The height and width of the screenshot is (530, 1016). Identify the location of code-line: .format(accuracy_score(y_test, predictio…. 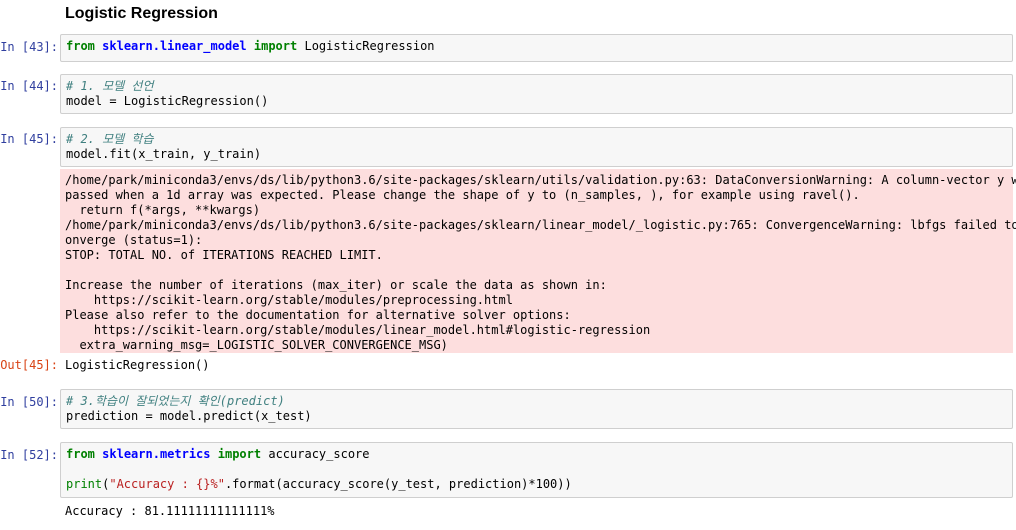
(398, 484).